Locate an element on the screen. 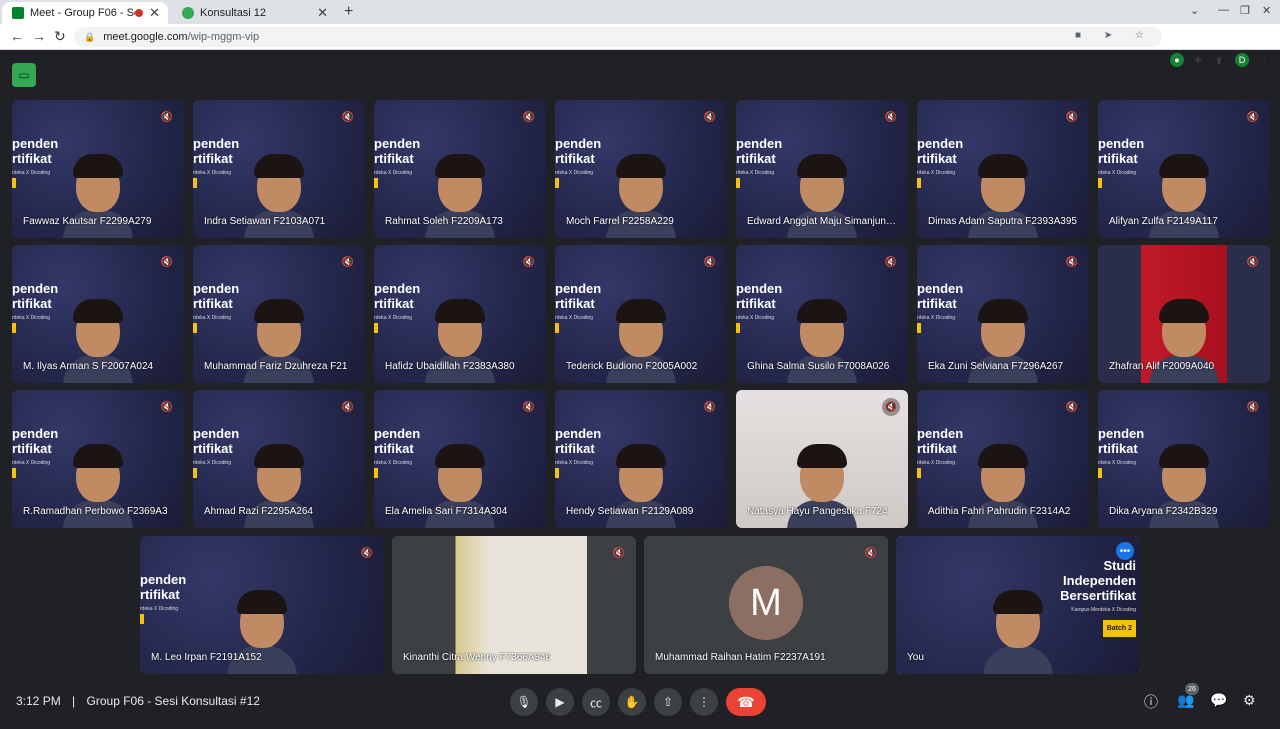 The height and width of the screenshot is (729, 1280). batch-label: Batch 2 is located at coordinates (1119, 628).